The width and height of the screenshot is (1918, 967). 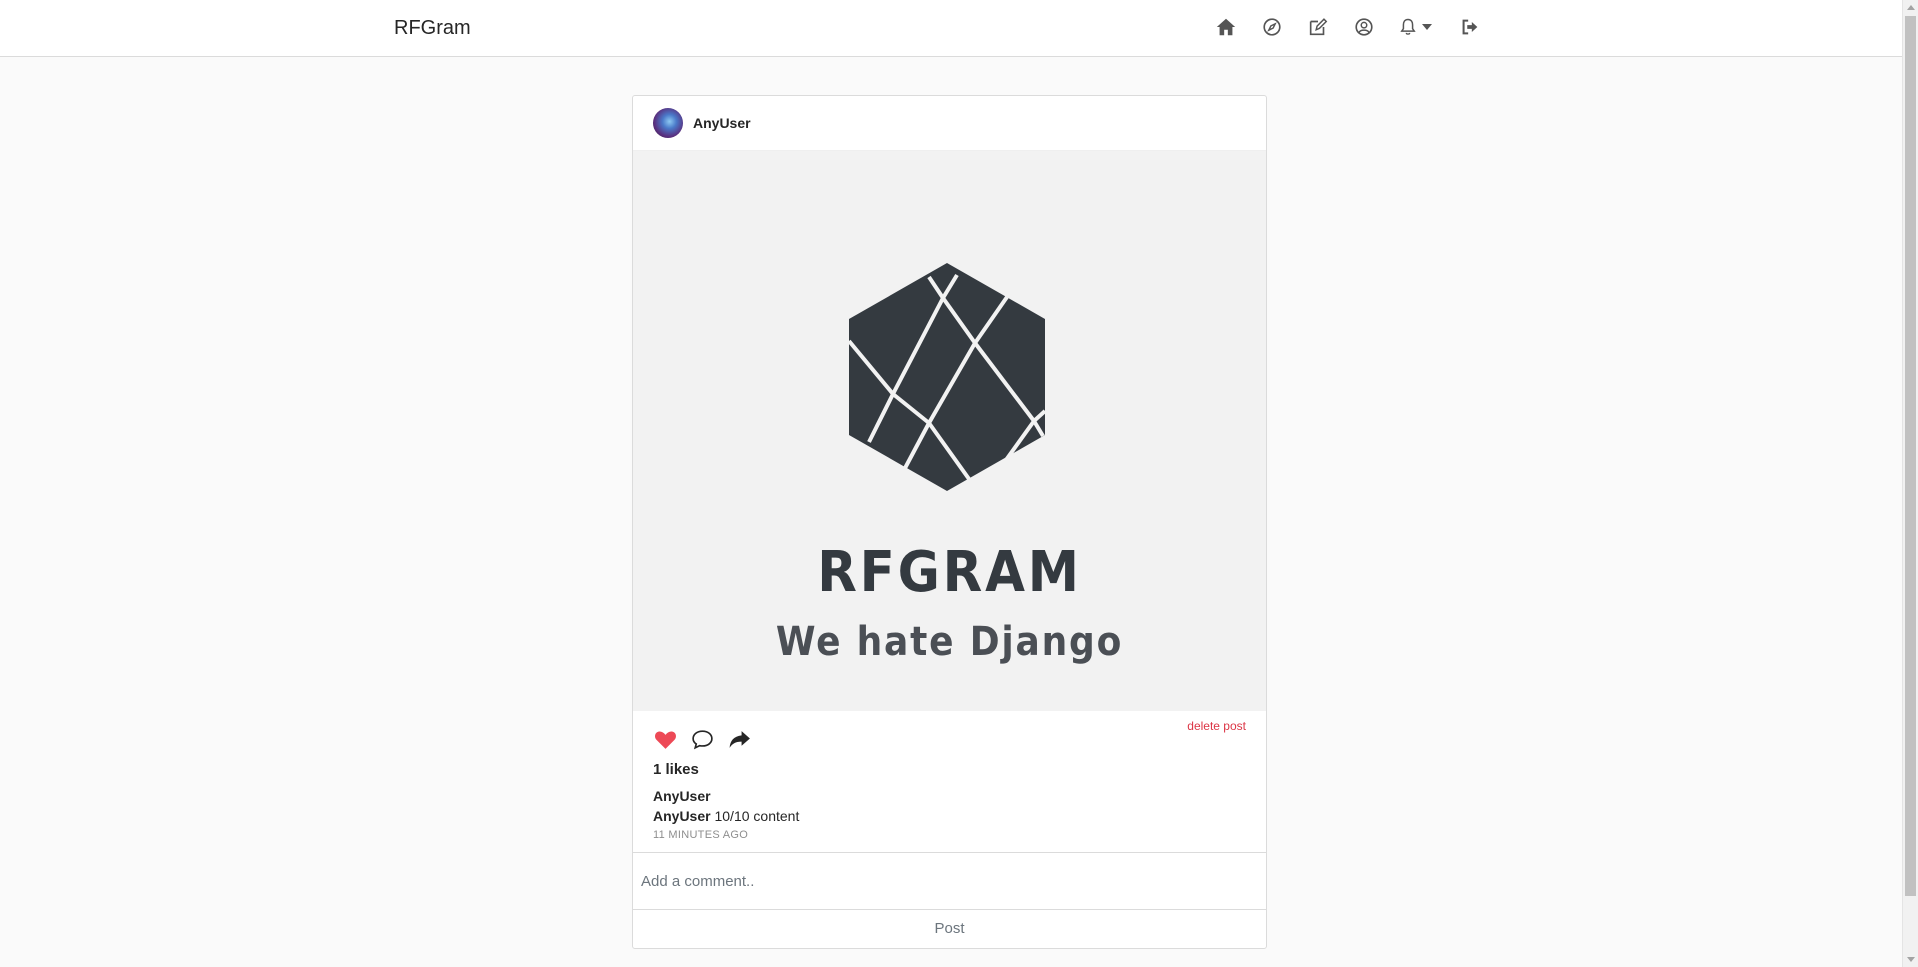 I want to click on scroll-up-arrow-icon, so click(x=1911, y=7).